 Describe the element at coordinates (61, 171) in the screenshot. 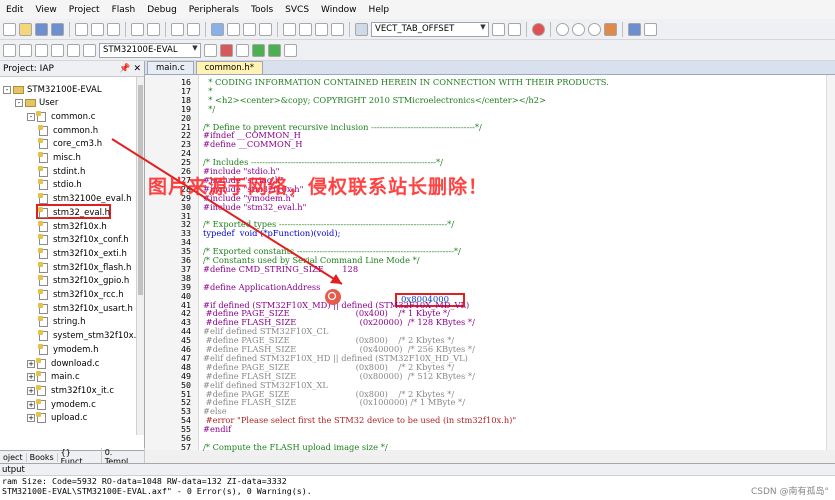

I see `tree-item: stdint.h` at that location.